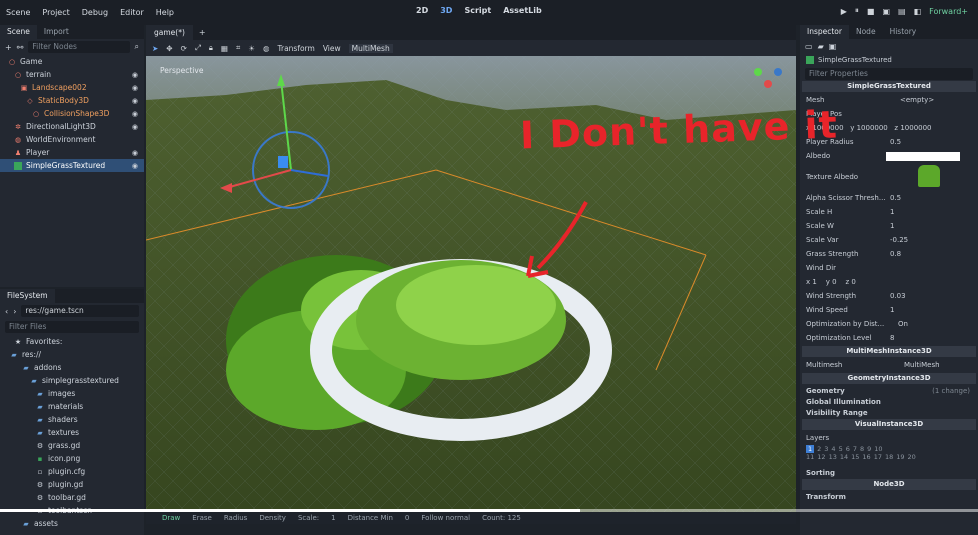 The image size is (978, 535). What do you see at coordinates (871, 11) in the screenshot?
I see `stop-icon: ■` at bounding box center [871, 11].